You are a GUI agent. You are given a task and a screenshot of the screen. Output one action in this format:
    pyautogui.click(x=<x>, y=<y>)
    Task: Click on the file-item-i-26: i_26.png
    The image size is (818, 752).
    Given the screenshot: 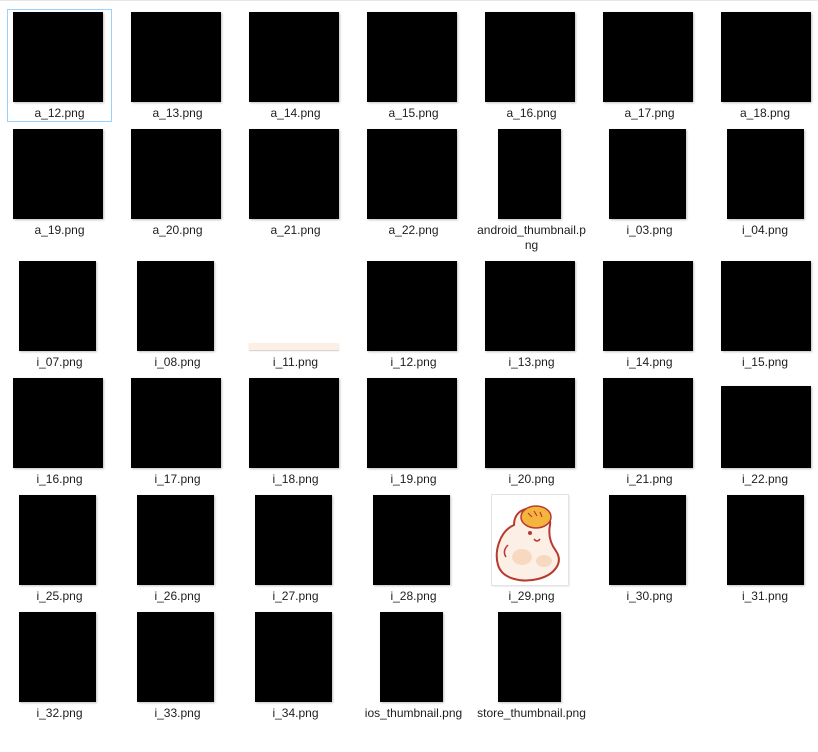 What is the action you would take?
    pyautogui.click(x=177, y=548)
    